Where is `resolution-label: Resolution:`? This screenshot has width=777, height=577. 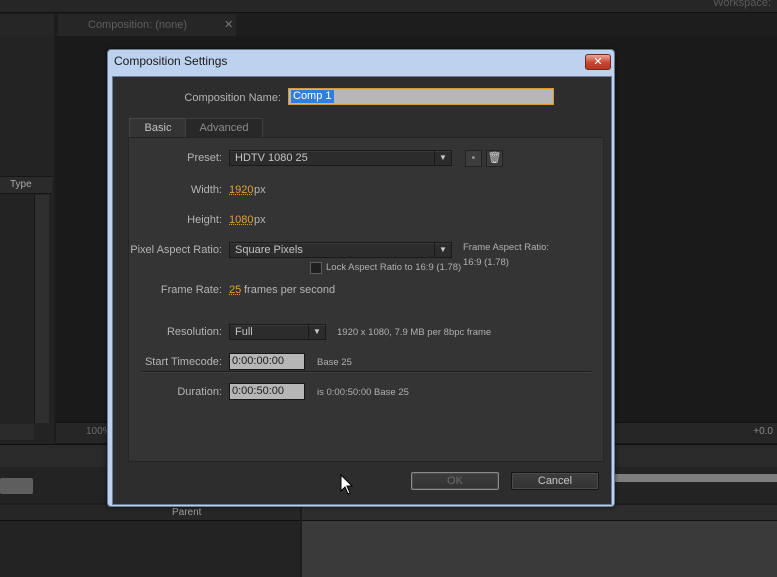
resolution-label: Resolution: is located at coordinates (194, 332).